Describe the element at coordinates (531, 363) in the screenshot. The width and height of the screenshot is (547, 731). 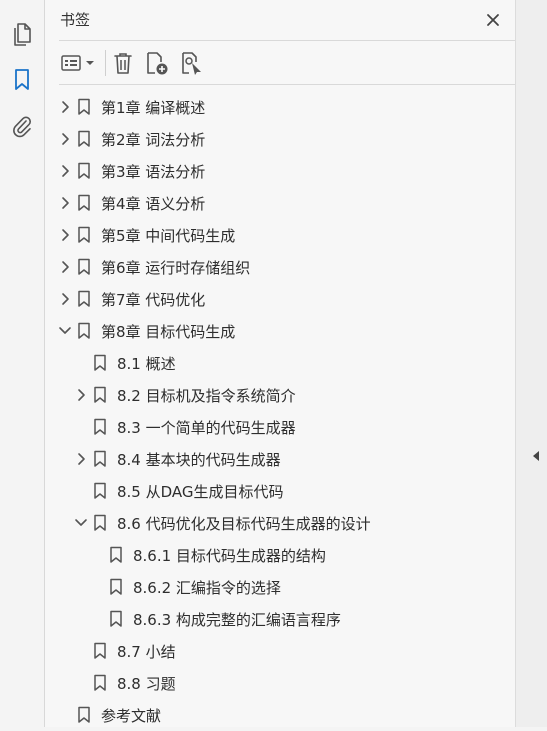
I see `document-area-edge` at that location.